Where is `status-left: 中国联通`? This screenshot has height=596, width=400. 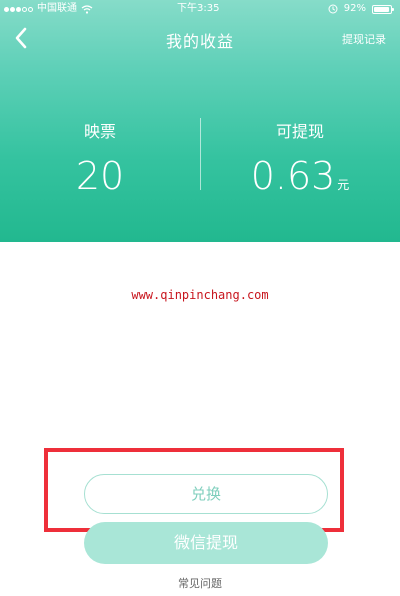 status-left: 中国联通 is located at coordinates (48, 9).